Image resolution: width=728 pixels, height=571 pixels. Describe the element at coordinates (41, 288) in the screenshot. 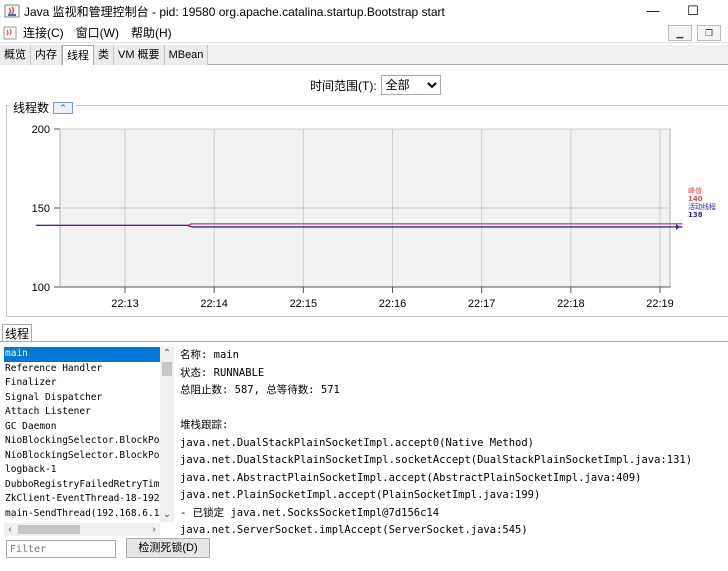

I see `y-tick-label: 100` at that location.